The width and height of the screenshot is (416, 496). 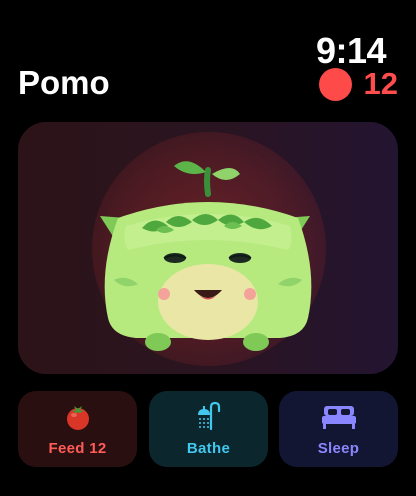 I want to click on sleep-button: Sleep, so click(x=338, y=429).